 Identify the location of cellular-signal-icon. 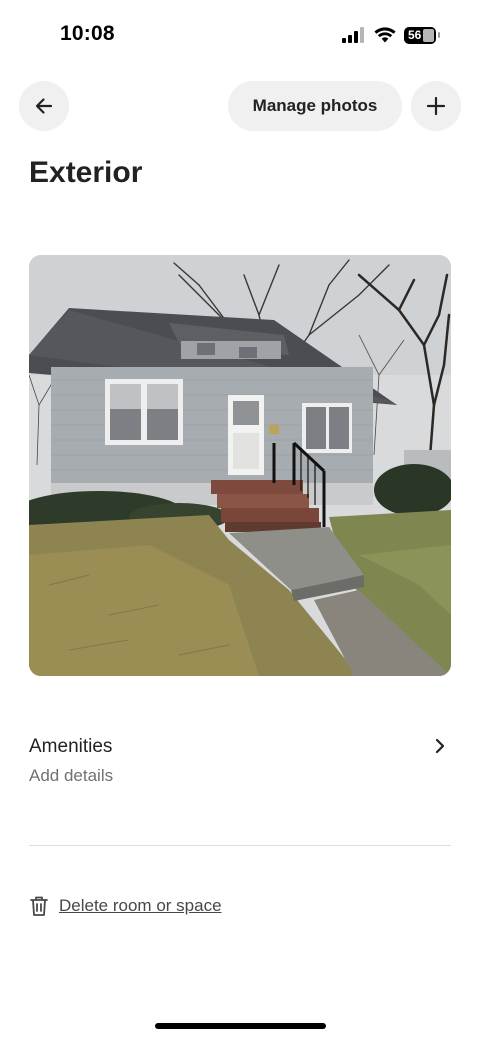
(353, 35).